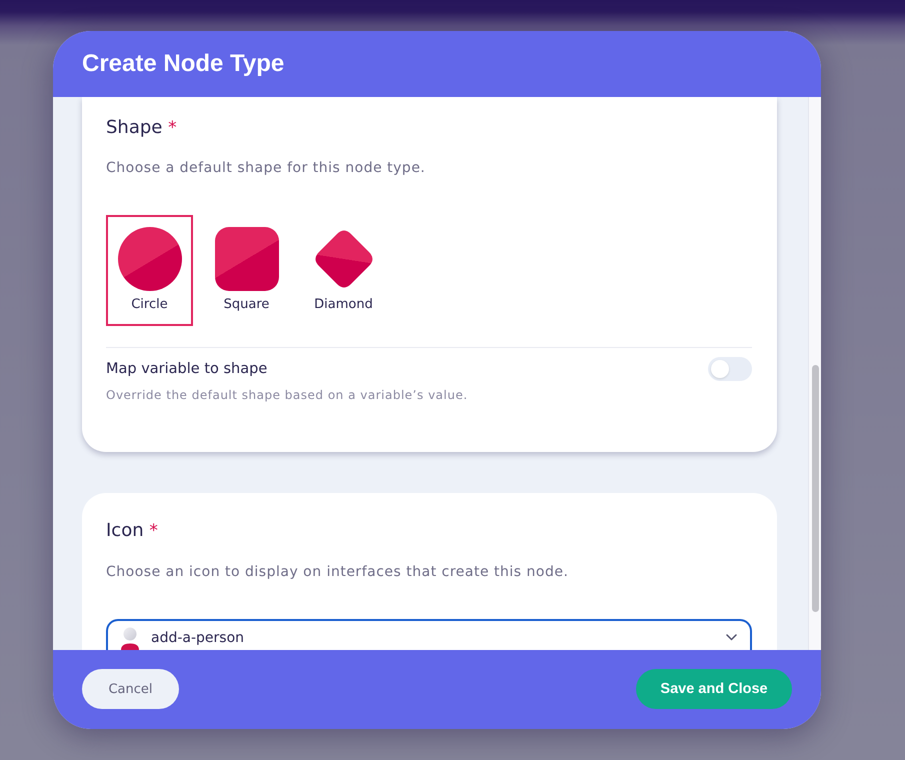 This screenshot has height=760, width=905. What do you see at coordinates (130, 689) in the screenshot?
I see `cancel-button: Cancel` at bounding box center [130, 689].